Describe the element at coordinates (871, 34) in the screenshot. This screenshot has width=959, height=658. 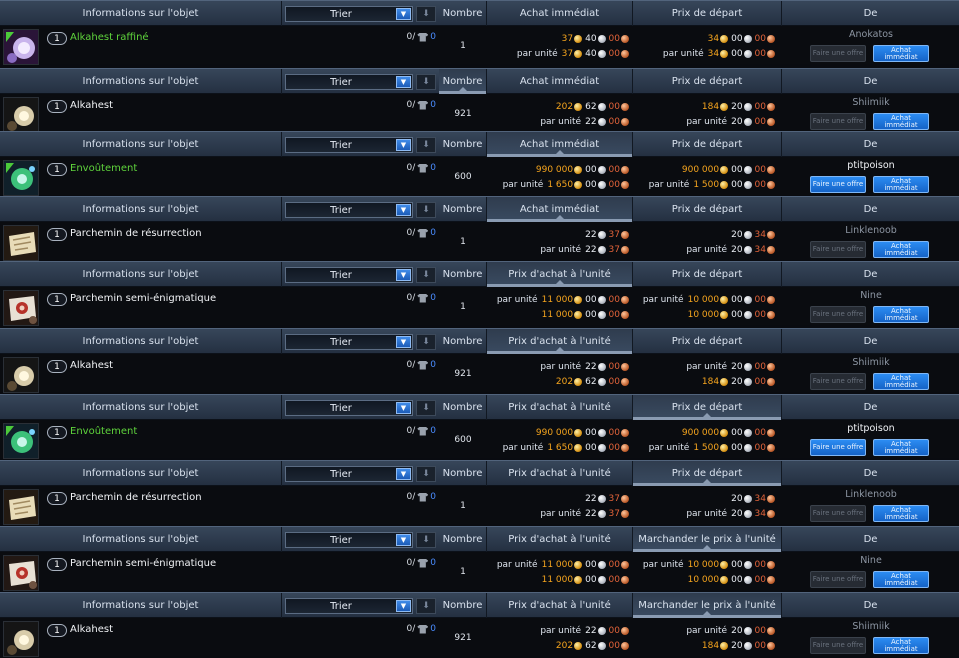
I see `seller-name: Anokatos` at that location.